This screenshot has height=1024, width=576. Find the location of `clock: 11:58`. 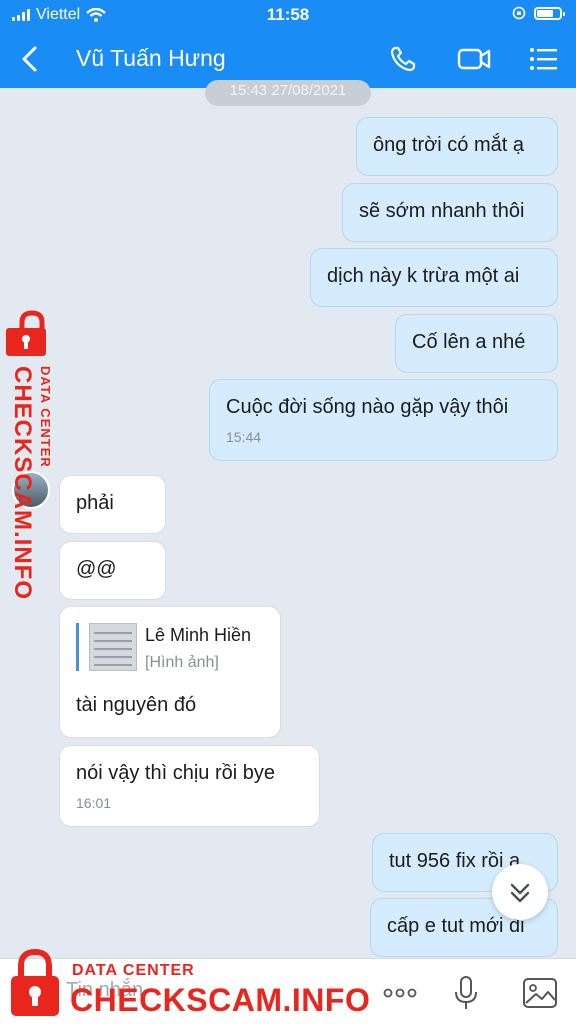

clock: 11:58 is located at coordinates (288, 14).